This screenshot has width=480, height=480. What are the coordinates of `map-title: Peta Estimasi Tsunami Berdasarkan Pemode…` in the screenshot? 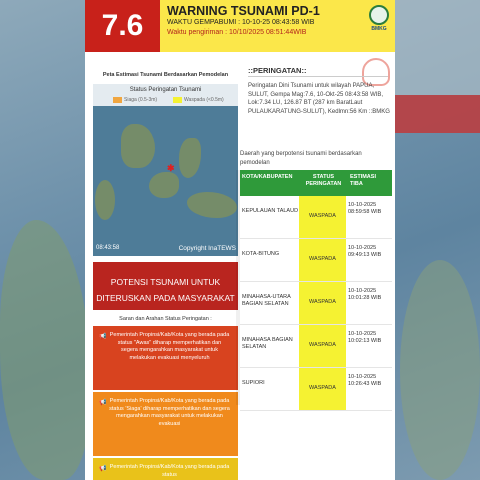 It's located at (165, 75).